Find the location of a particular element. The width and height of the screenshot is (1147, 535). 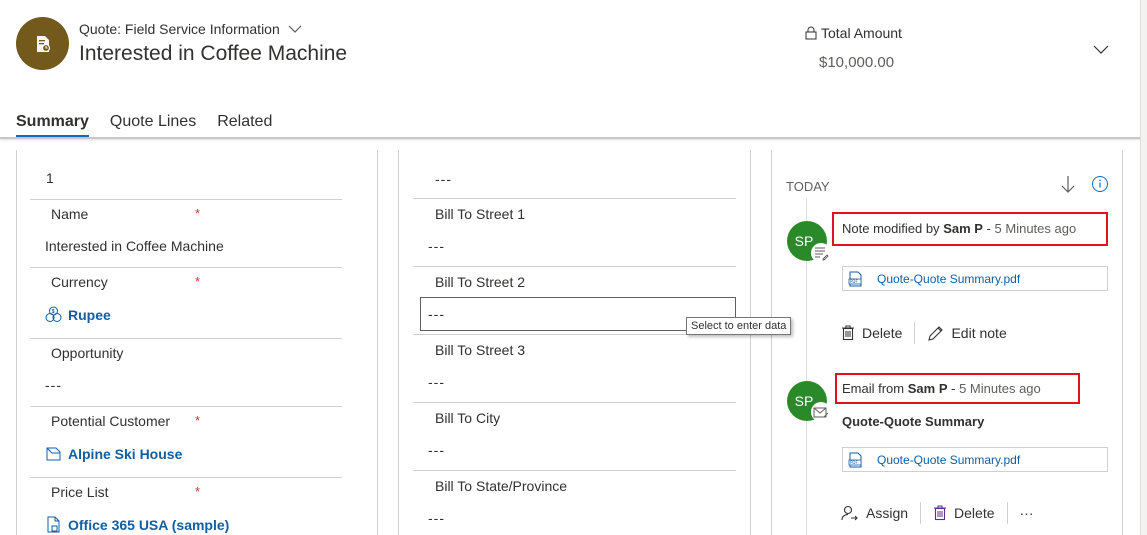

field-label: Bill To Street 1 is located at coordinates (480, 214).